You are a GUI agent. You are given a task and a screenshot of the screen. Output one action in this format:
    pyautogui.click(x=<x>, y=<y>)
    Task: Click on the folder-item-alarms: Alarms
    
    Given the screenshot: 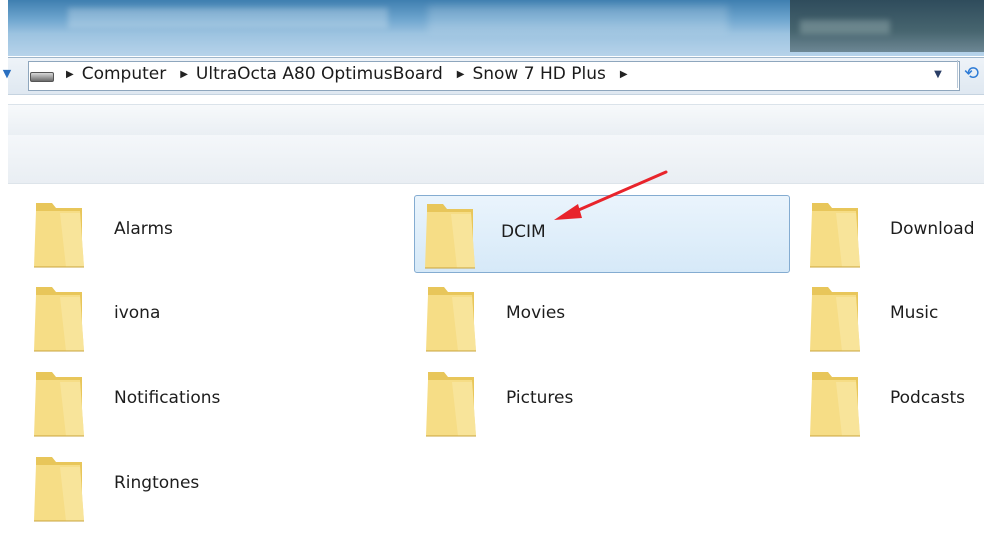 What is the action you would take?
    pyautogui.click(x=196, y=232)
    